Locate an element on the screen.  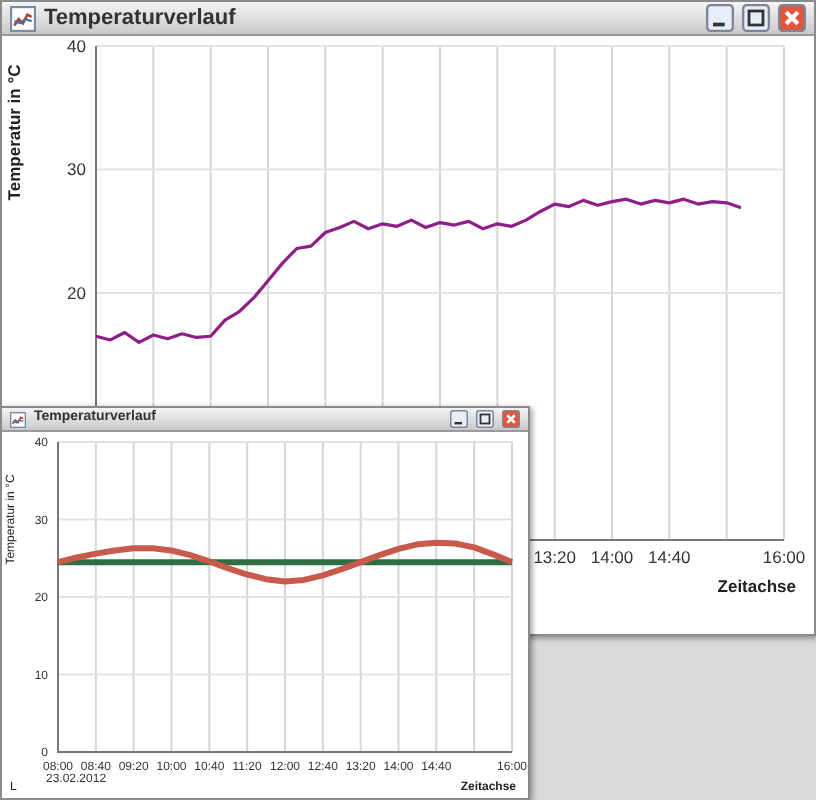
tick-label: 30 is located at coordinates (76, 169).